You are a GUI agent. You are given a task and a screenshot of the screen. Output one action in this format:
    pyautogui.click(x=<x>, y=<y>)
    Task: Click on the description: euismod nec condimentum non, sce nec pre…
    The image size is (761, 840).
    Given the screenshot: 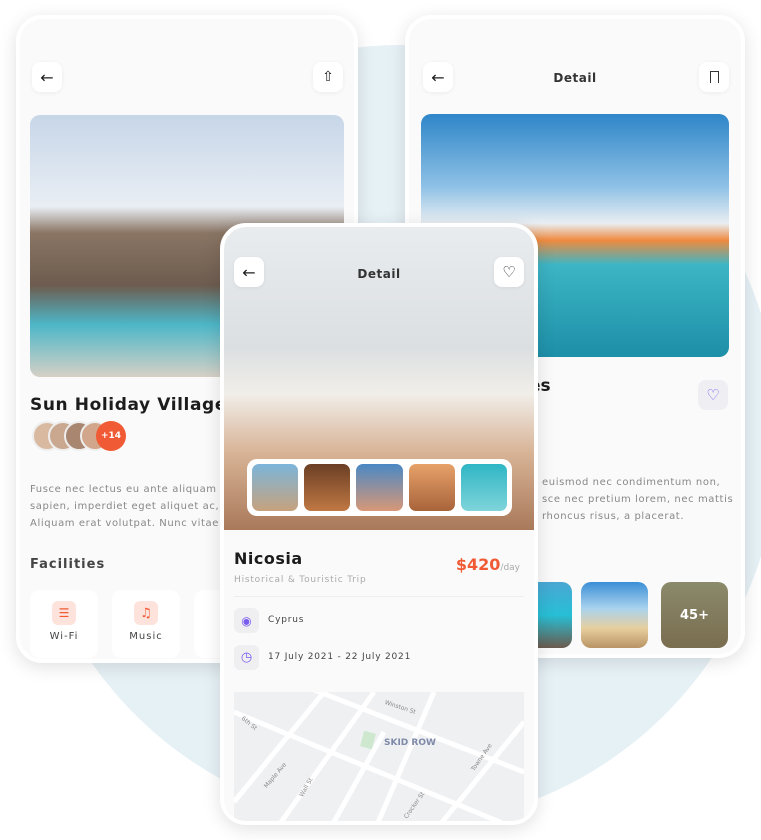 What is the action you would take?
    pyautogui.click(x=637, y=499)
    